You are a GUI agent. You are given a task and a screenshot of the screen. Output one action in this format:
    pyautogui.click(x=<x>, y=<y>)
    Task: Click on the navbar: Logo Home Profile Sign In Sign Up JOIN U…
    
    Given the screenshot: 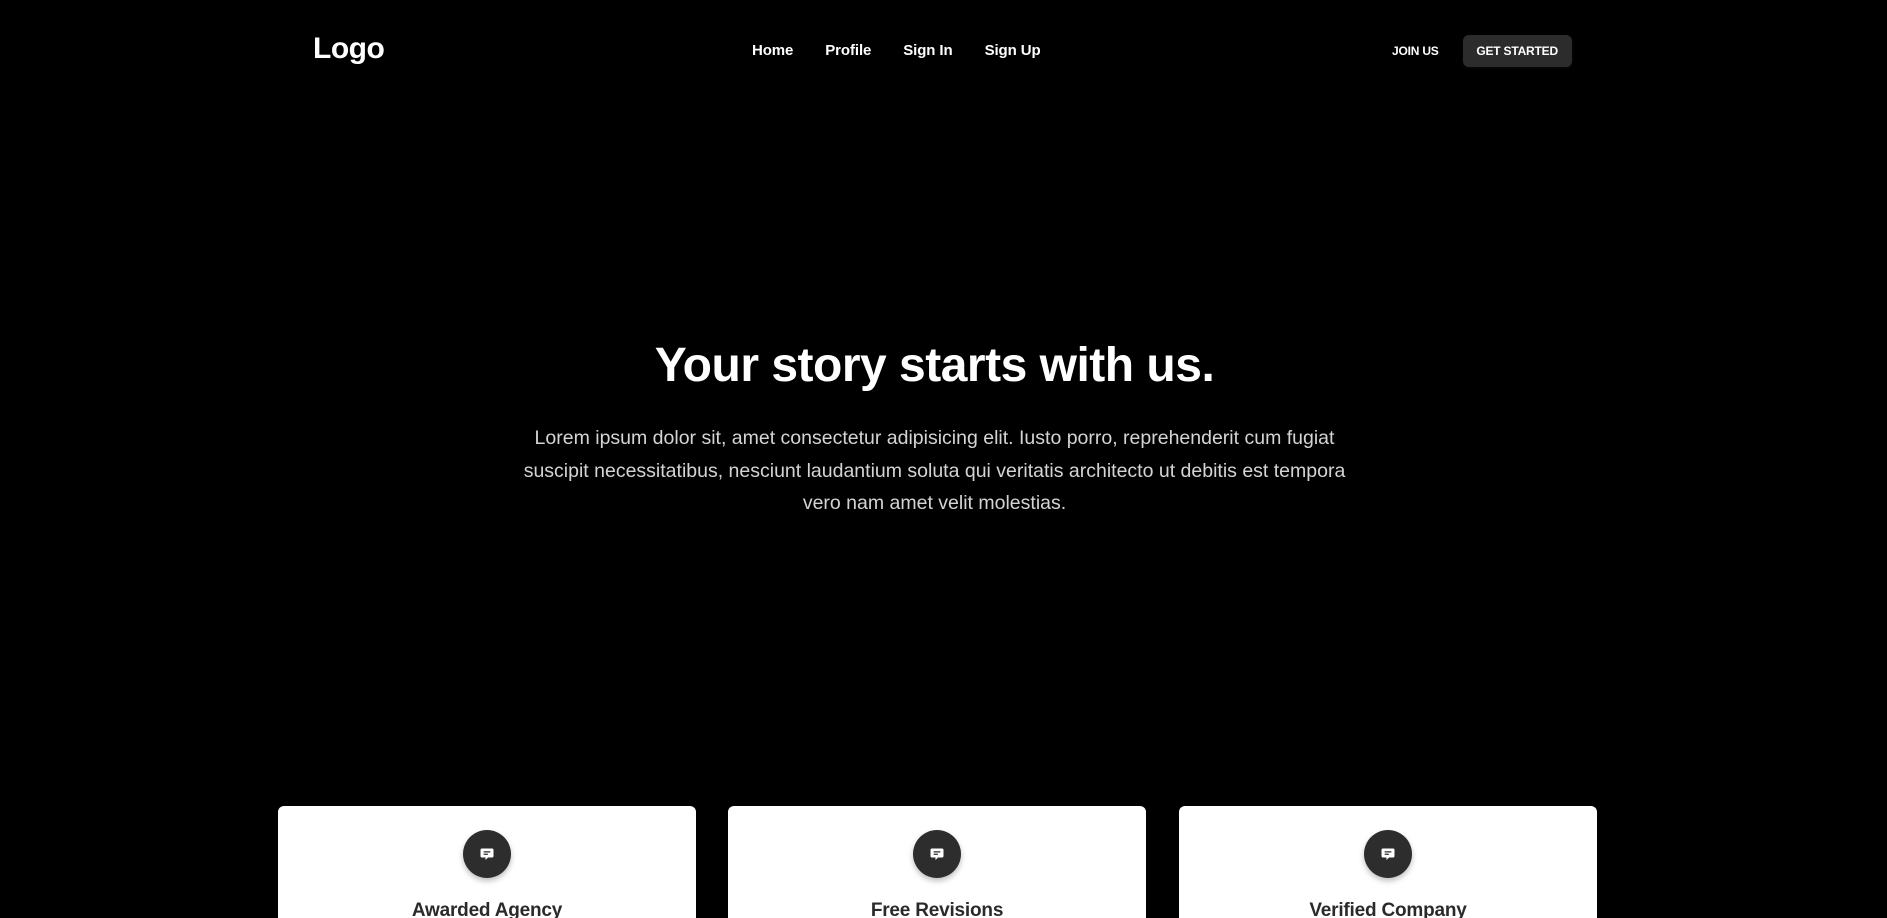 What is the action you would take?
    pyautogui.click(x=943, y=51)
    